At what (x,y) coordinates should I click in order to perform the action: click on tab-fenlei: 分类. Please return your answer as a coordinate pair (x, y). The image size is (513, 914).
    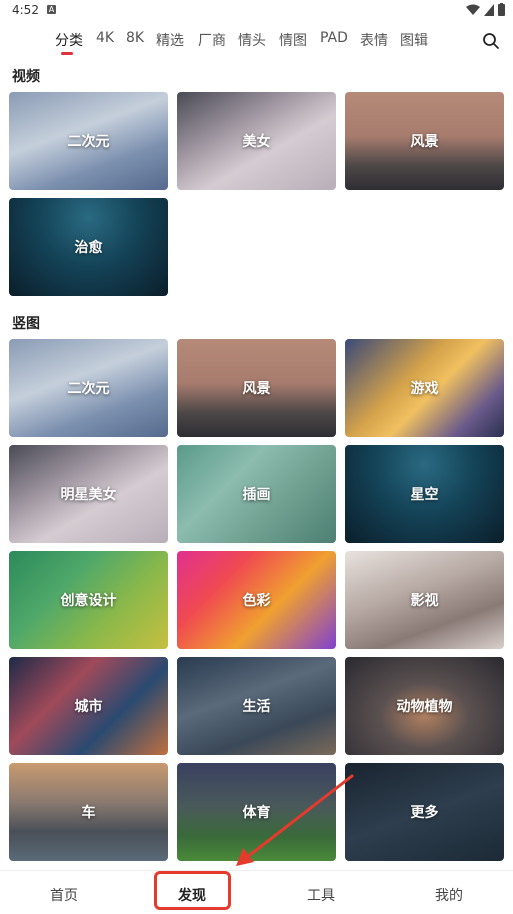
    Looking at the image, I should click on (69, 40).